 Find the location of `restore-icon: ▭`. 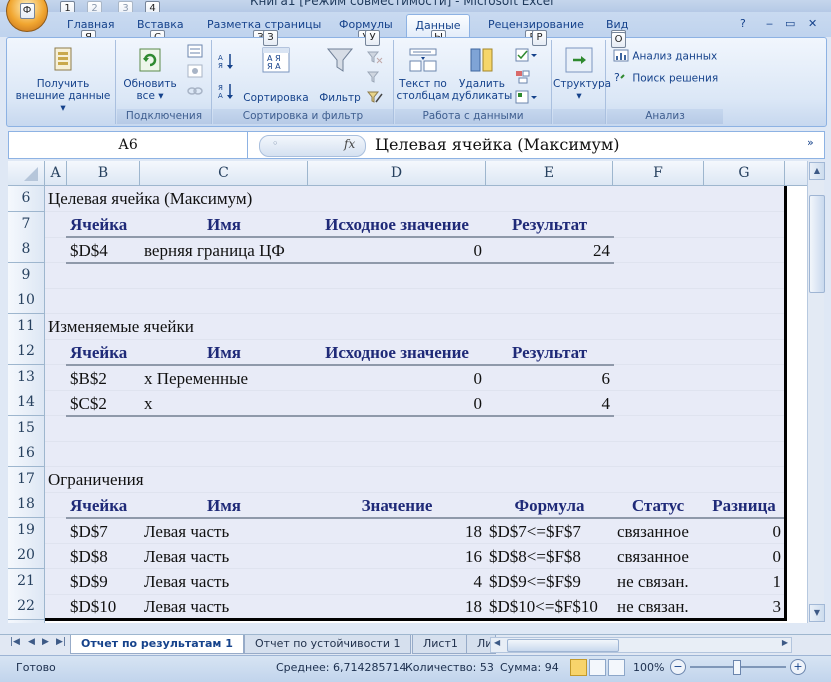

restore-icon: ▭ is located at coordinates (790, 23).